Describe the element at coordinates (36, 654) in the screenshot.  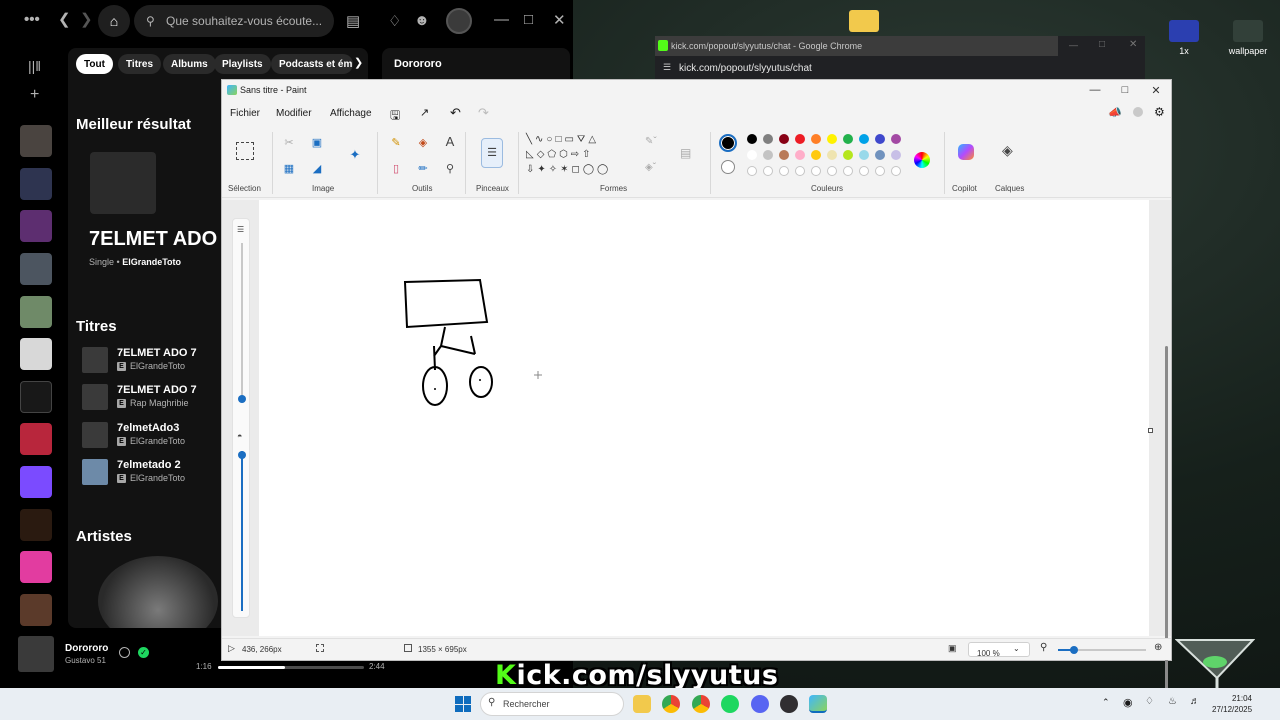
I see `now-playing-cover` at that location.